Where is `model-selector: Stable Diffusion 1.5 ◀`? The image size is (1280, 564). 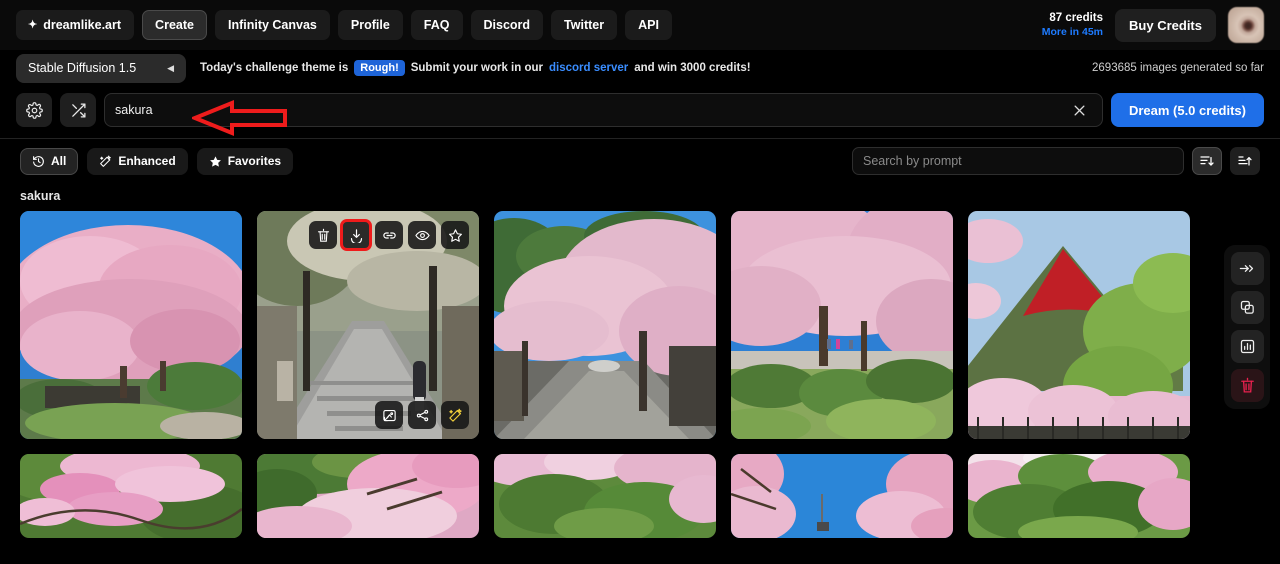
model-selector: Stable Diffusion 1.5 ◀ is located at coordinates (101, 68).